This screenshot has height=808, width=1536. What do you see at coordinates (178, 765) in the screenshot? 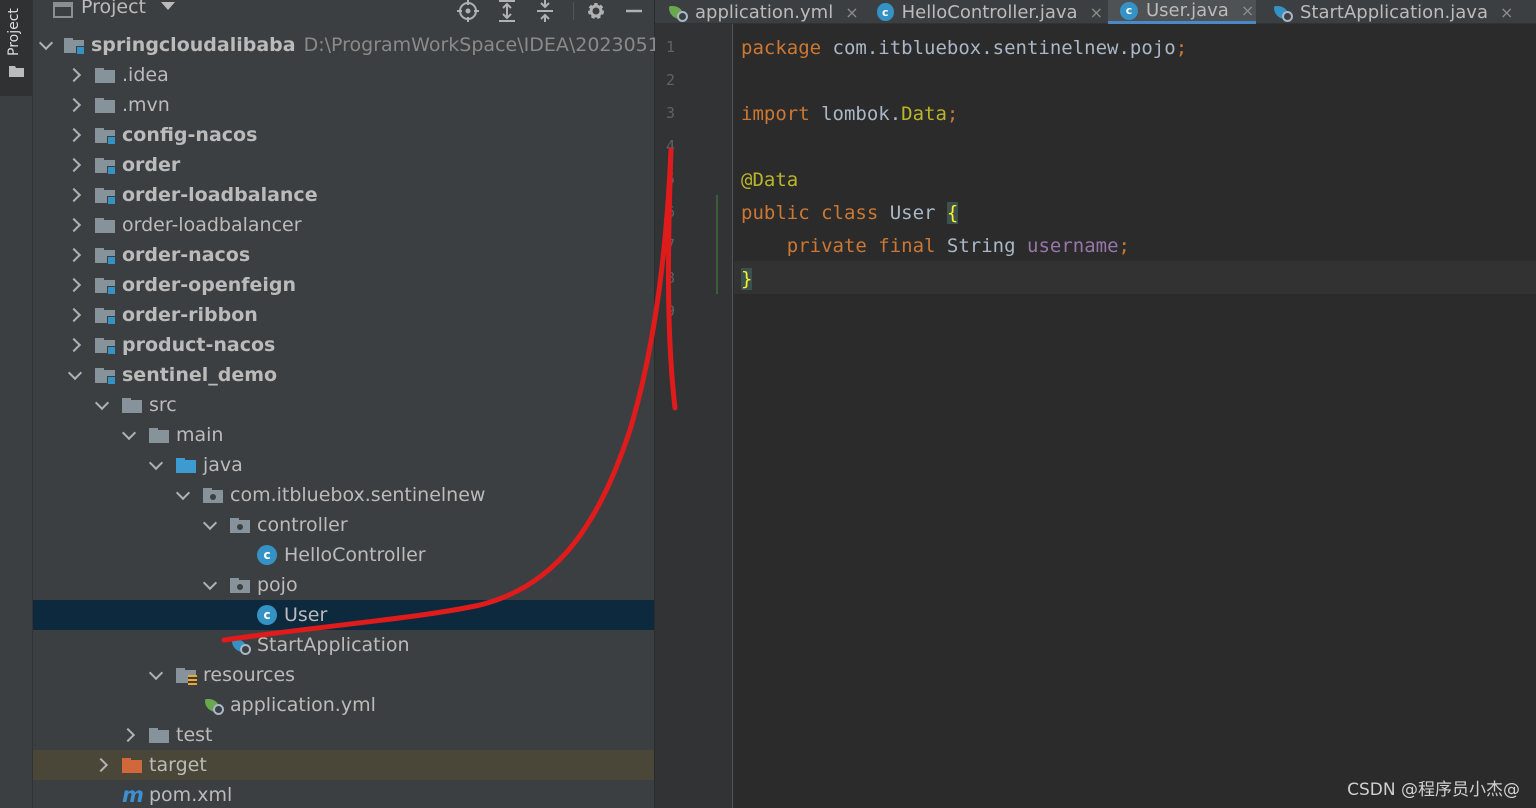
I see `tree-item-label: target` at bounding box center [178, 765].